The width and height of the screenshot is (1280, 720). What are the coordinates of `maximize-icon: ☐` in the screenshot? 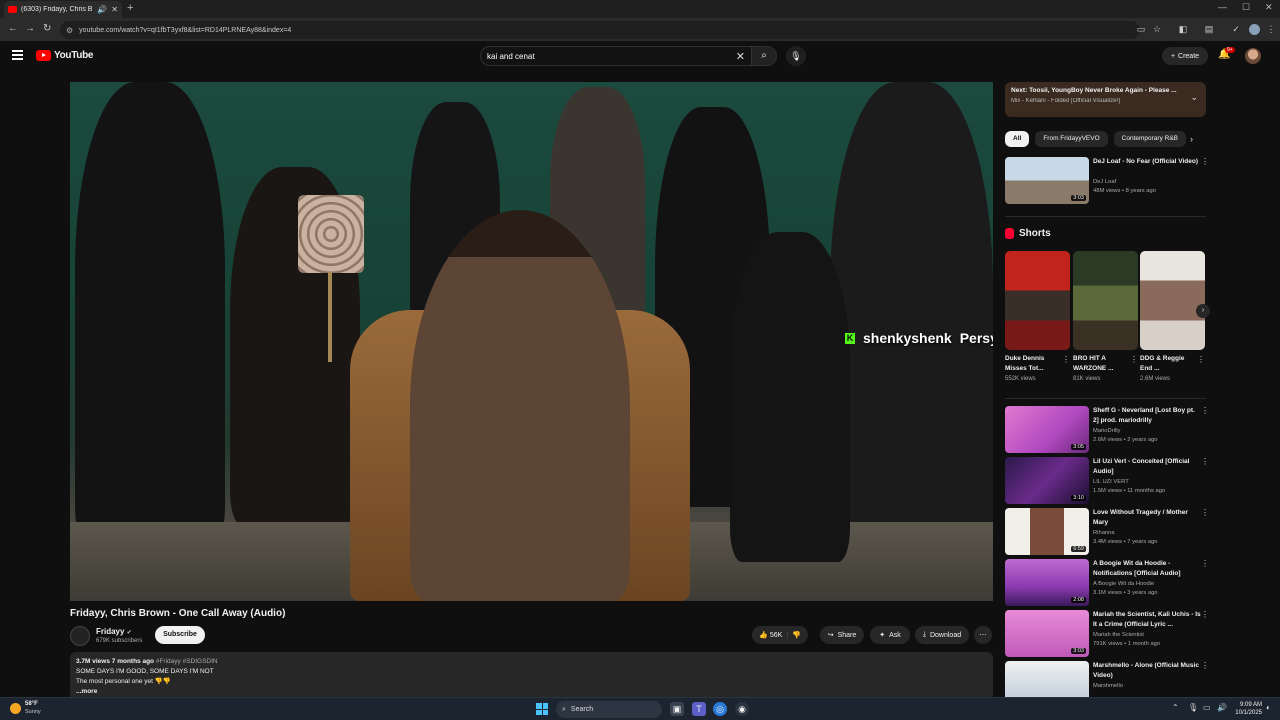 It's located at (1246, 7).